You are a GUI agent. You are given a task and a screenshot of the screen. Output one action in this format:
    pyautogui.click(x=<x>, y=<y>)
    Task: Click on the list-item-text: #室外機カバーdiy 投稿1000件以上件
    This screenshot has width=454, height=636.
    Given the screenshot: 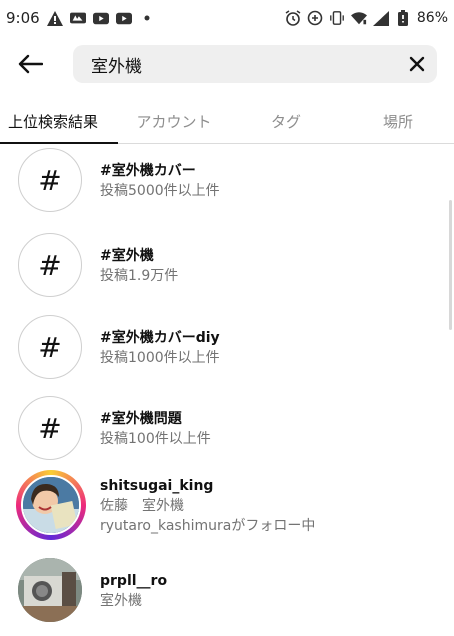 What is the action you would take?
    pyautogui.click(x=160, y=348)
    